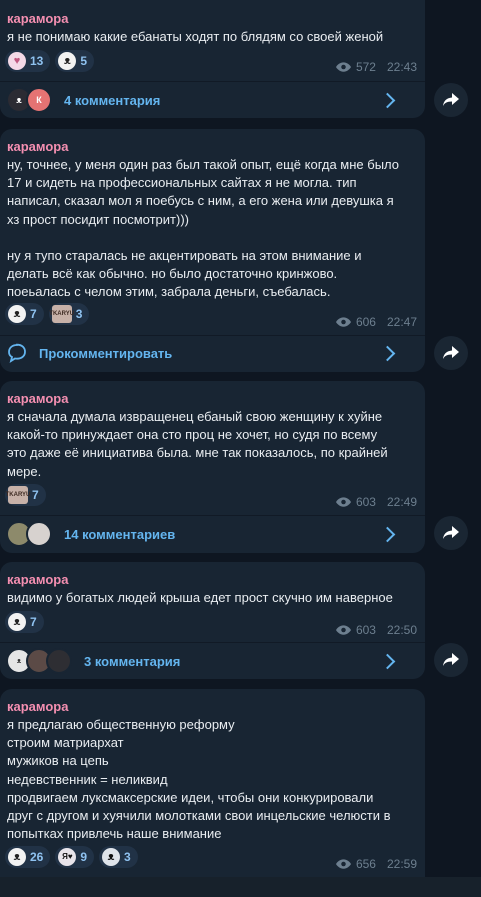 This screenshot has width=481, height=897. Describe the element at coordinates (87, 779) in the screenshot. I see `text-line: недевственник = неликвид` at that location.